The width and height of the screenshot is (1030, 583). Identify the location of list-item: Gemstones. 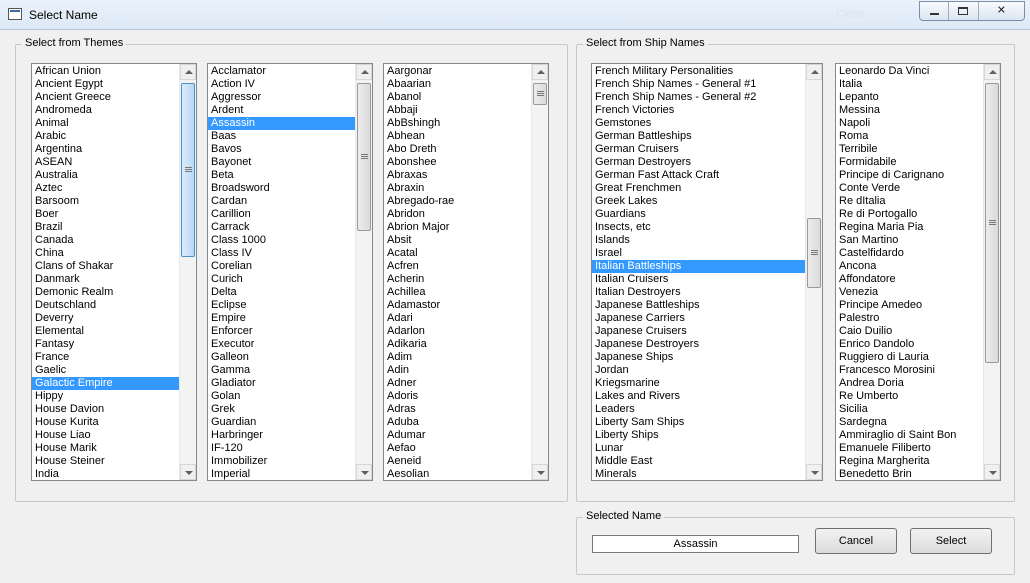
(698, 123).